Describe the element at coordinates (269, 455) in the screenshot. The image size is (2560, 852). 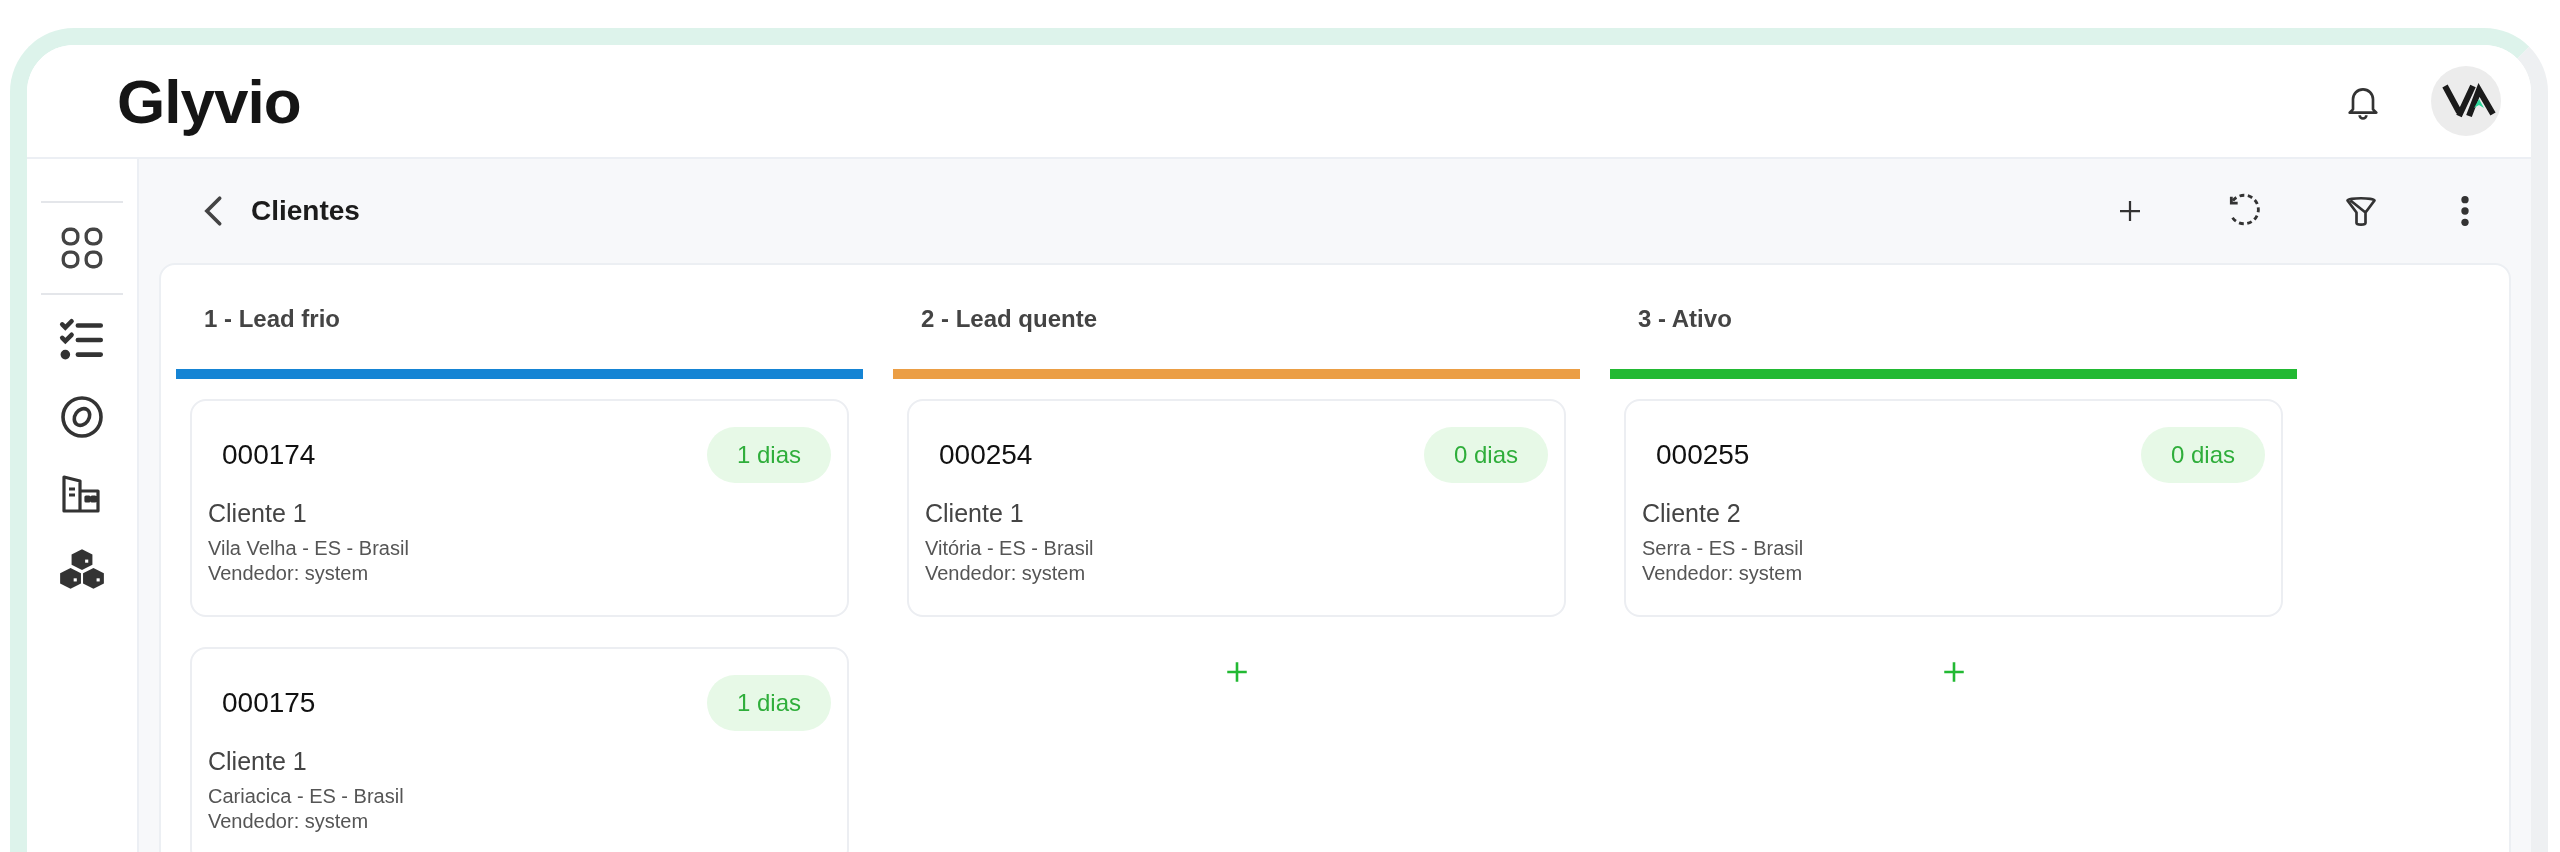
I see `card-number: 000174` at that location.